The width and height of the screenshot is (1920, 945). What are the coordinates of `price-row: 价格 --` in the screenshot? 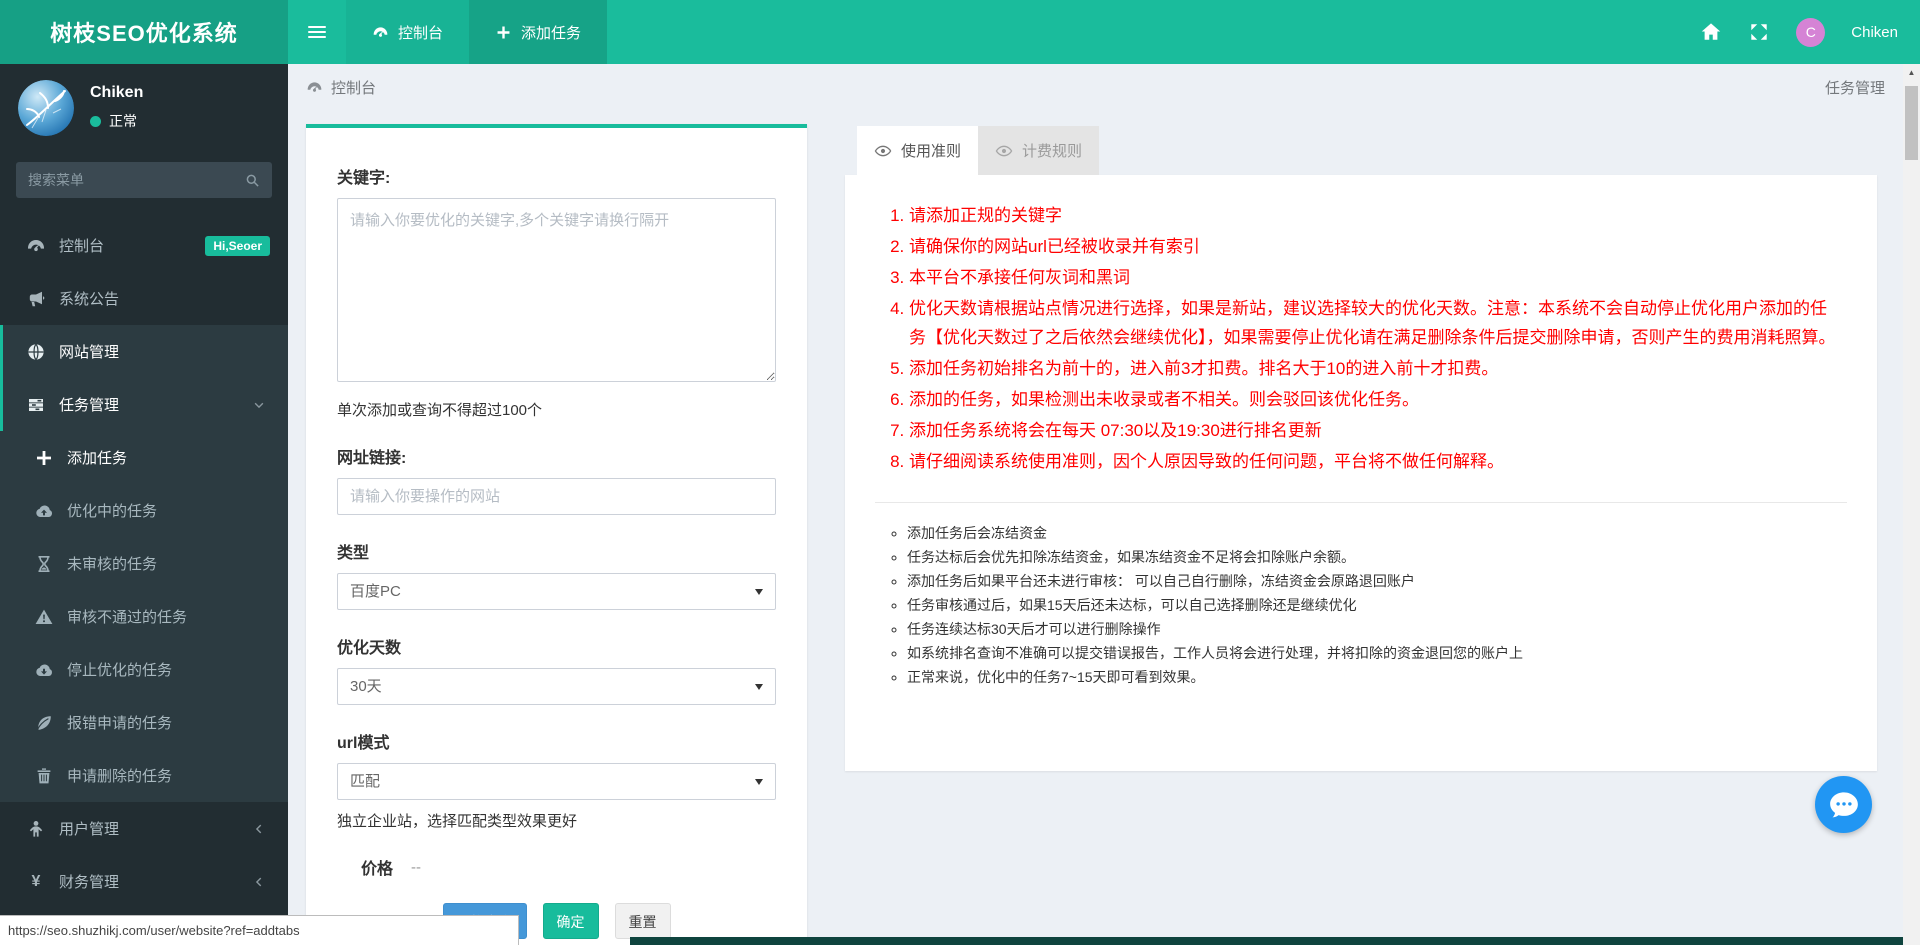 It's located at (568, 867).